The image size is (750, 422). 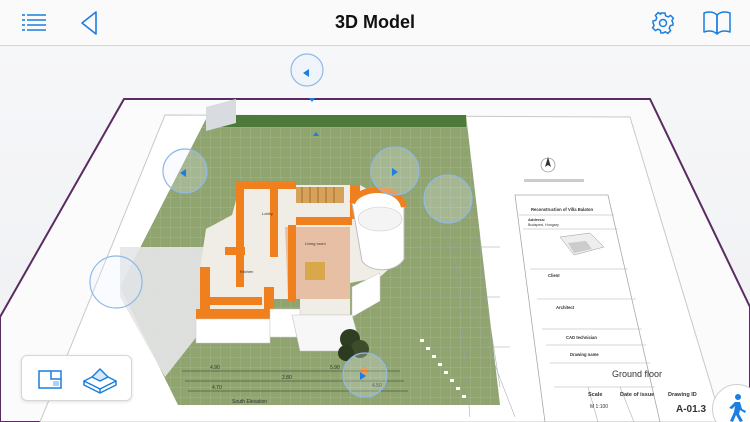 What do you see at coordinates (287, 378) in the screenshot?
I see `svg-text: 2.80` at bounding box center [287, 378].